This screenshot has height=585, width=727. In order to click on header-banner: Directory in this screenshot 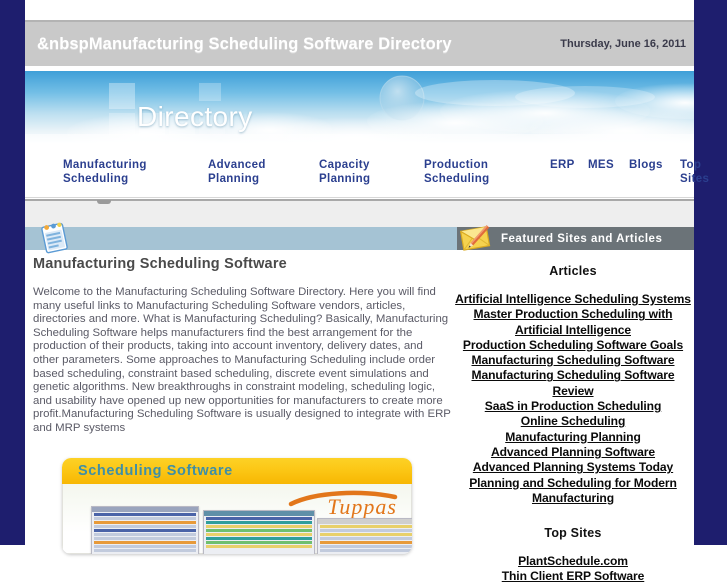, I will do `click(359, 107)`.